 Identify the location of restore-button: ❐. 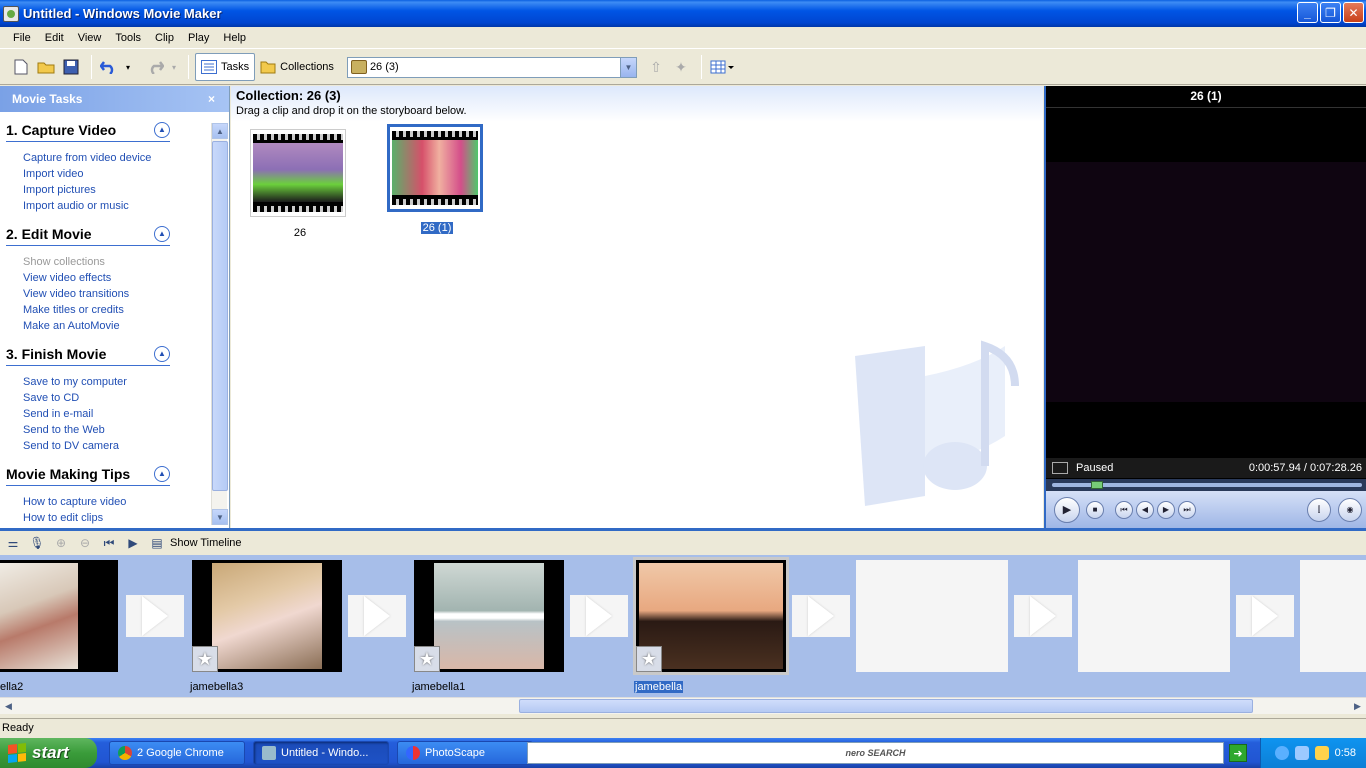
(1330, 12).